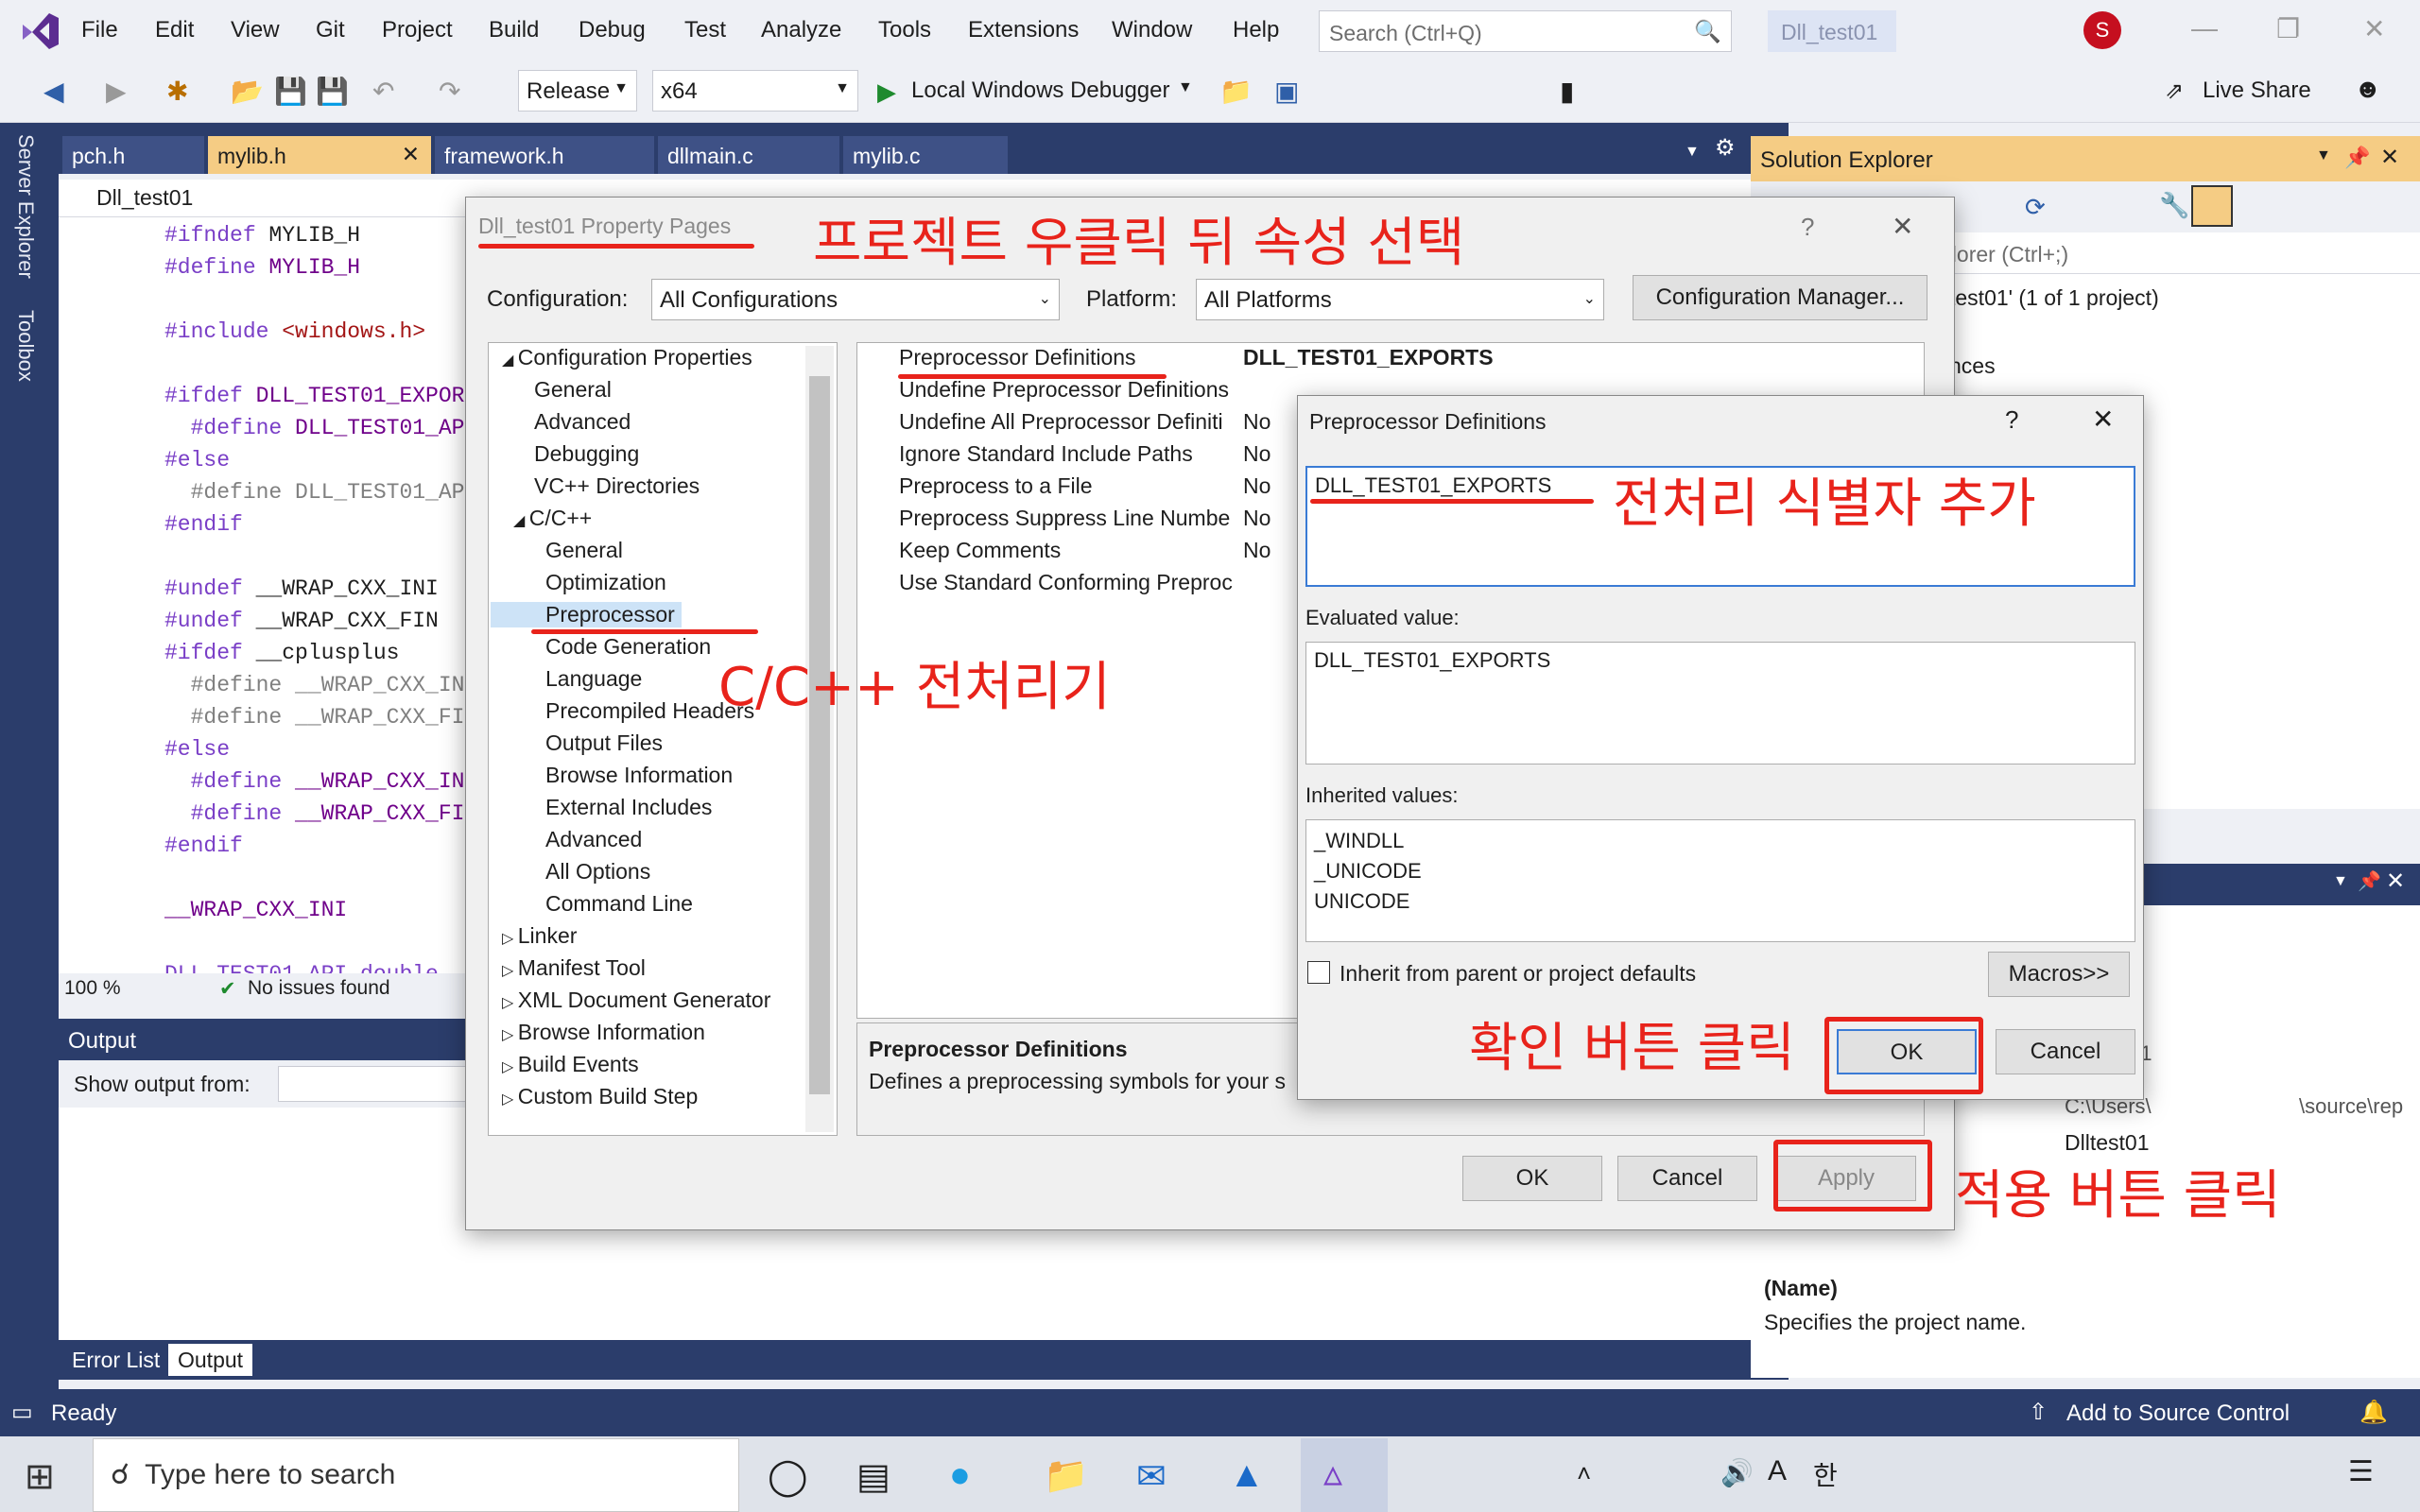 The image size is (2420, 1512). What do you see at coordinates (594, 743) in the screenshot?
I see `tree-item: Output Files` at bounding box center [594, 743].